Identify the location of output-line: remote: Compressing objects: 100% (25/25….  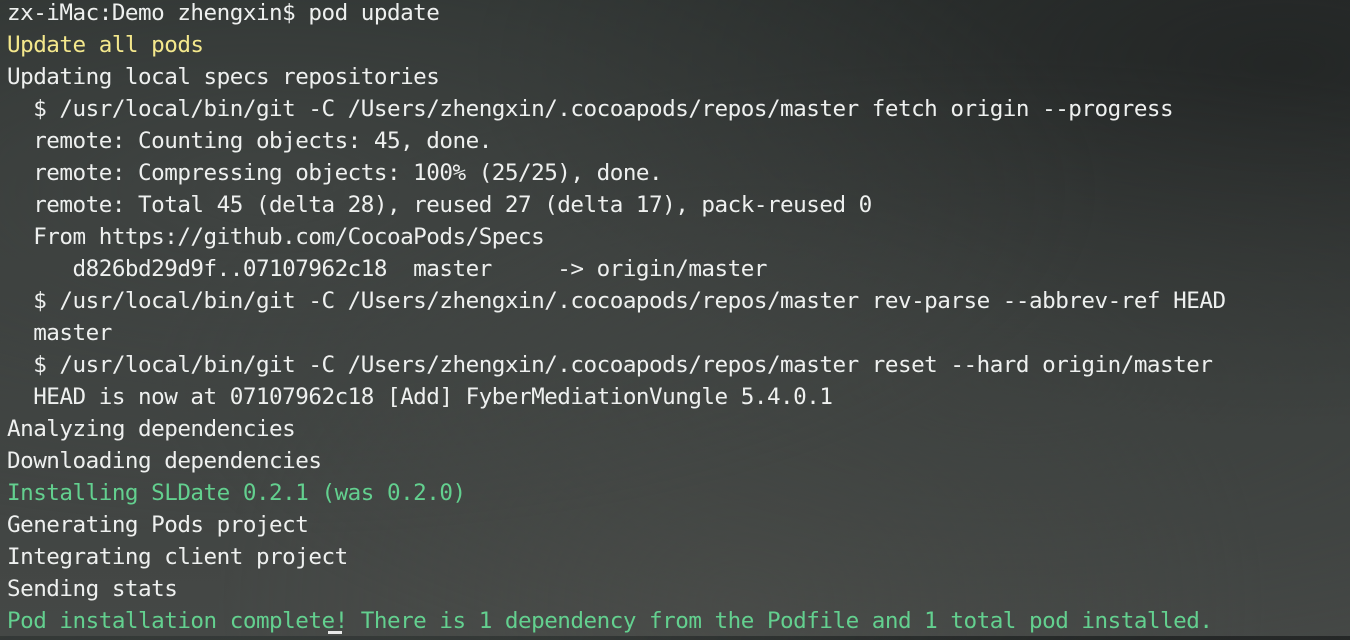
(335, 173).